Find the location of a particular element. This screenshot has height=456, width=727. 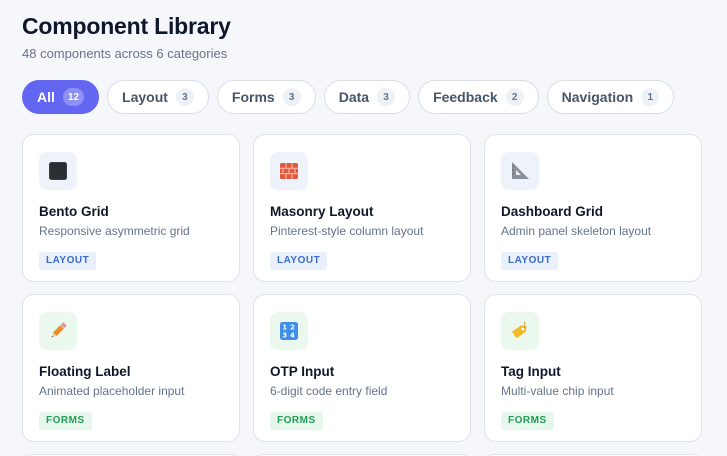

filter-chip-data: Data 3 is located at coordinates (367, 97).